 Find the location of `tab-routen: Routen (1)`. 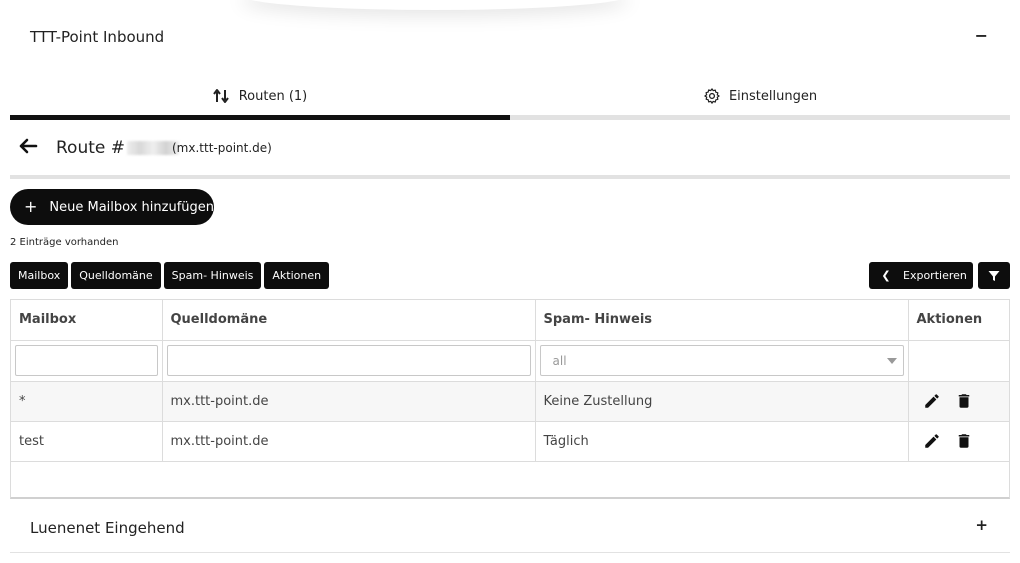

tab-routen: Routen (1) is located at coordinates (260, 96).